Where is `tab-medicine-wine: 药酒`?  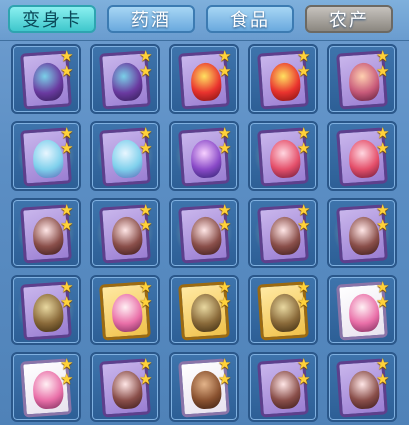 tab-medicine-wine: 药酒 is located at coordinates (151, 19).